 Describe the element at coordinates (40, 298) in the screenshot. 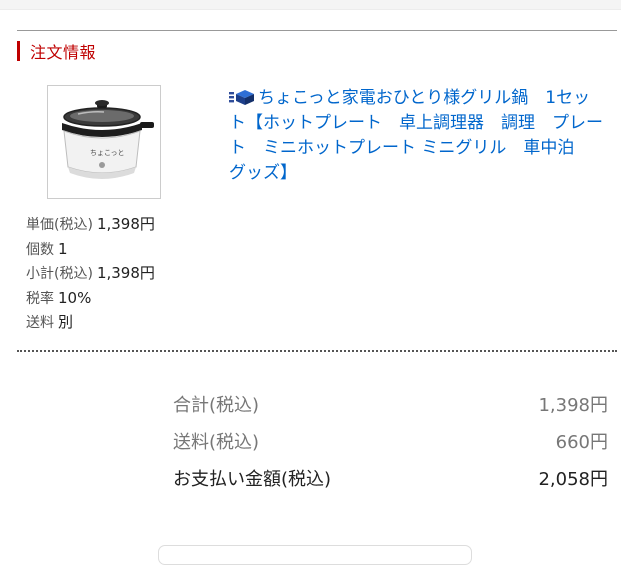

I see `tax-rate-label: 税率` at that location.